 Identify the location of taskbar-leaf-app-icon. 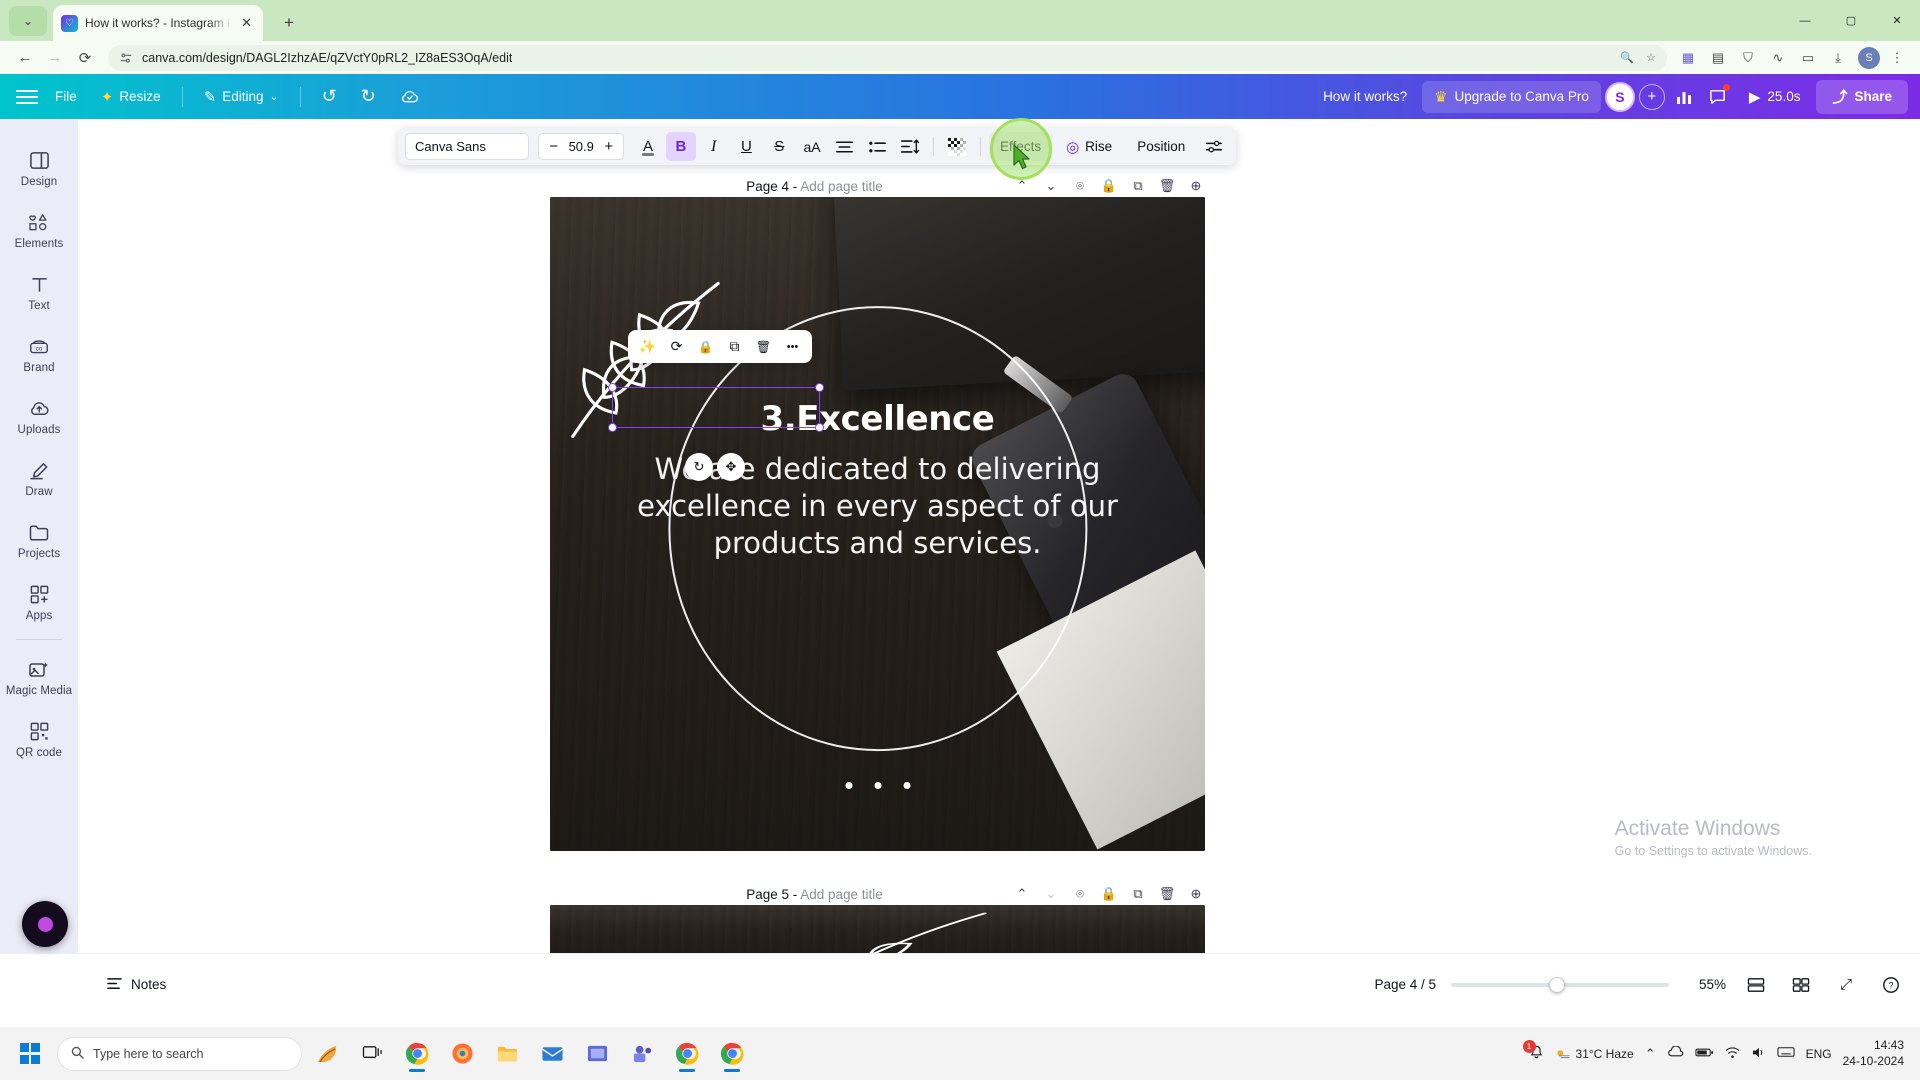
(327, 1054).